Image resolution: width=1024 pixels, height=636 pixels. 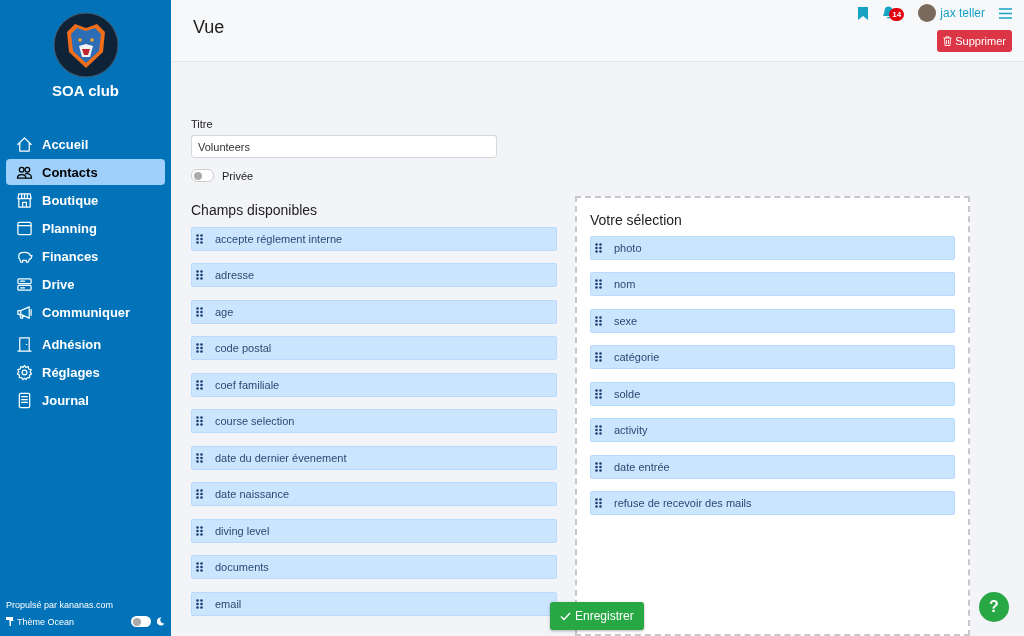 What do you see at coordinates (202, 124) in the screenshot?
I see `title-label: Titre` at bounding box center [202, 124].